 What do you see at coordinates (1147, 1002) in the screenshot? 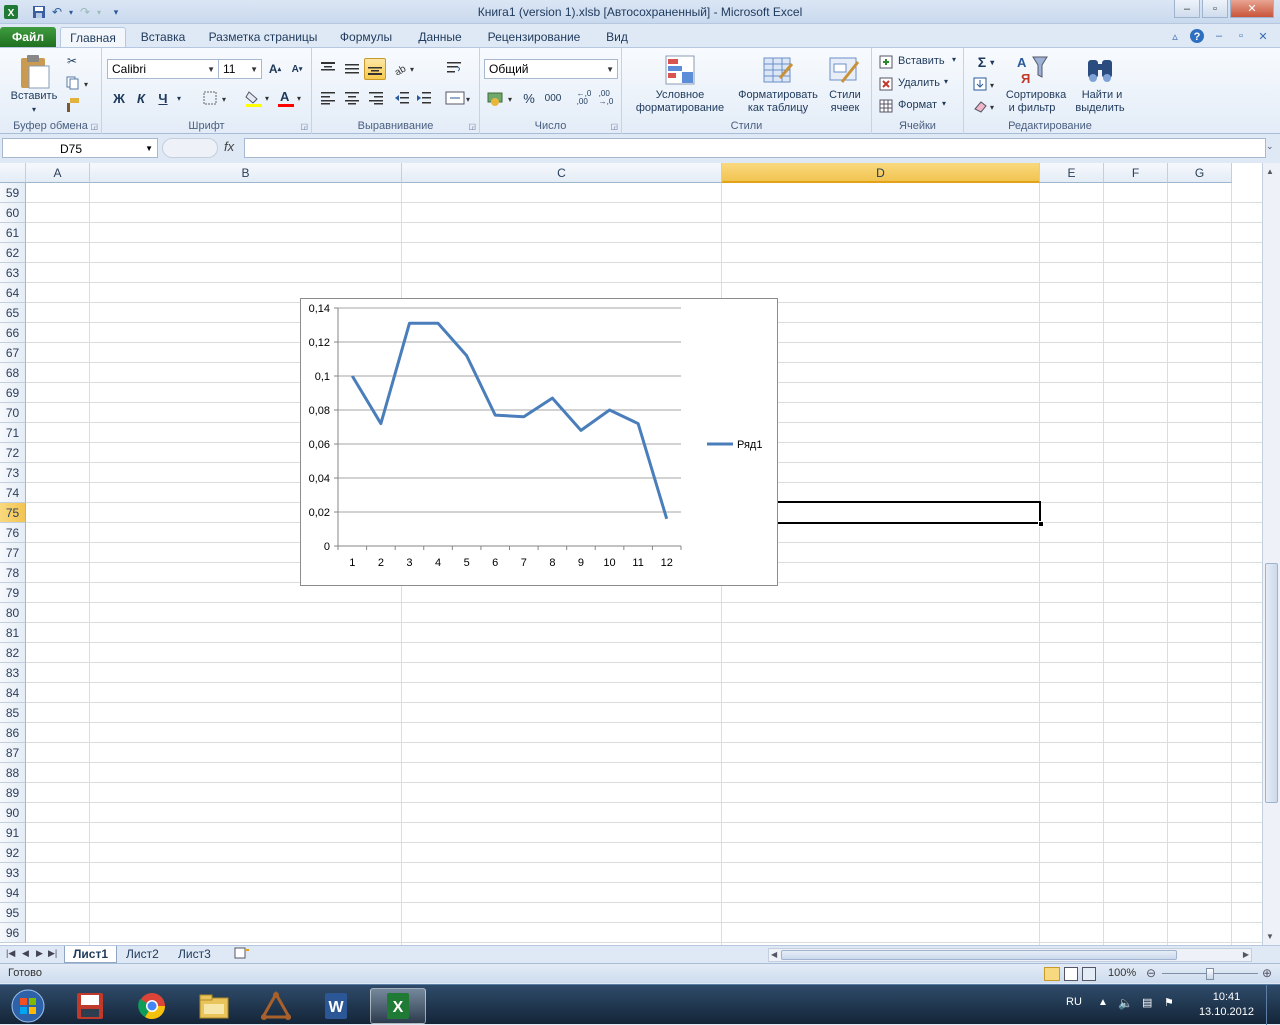
I see `network-icon: ▤` at bounding box center [1147, 1002].